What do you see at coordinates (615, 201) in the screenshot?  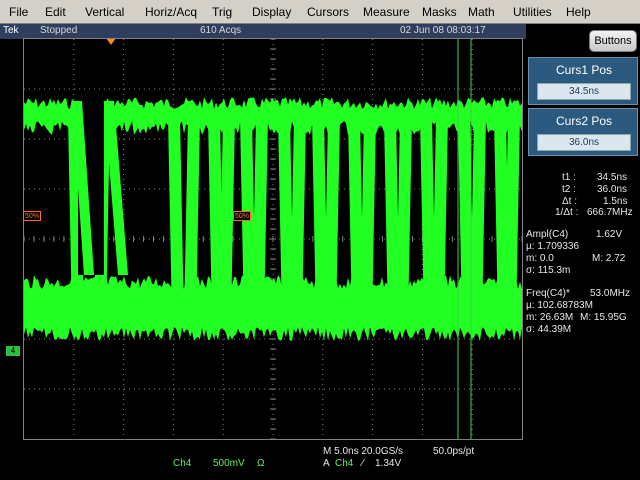 I see `delta-t-value: 1.5ns` at bounding box center [615, 201].